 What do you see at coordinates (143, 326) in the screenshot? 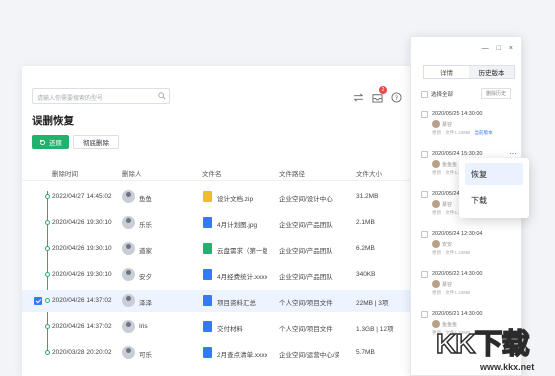
I see `row-deleter: Iris` at bounding box center [143, 326].